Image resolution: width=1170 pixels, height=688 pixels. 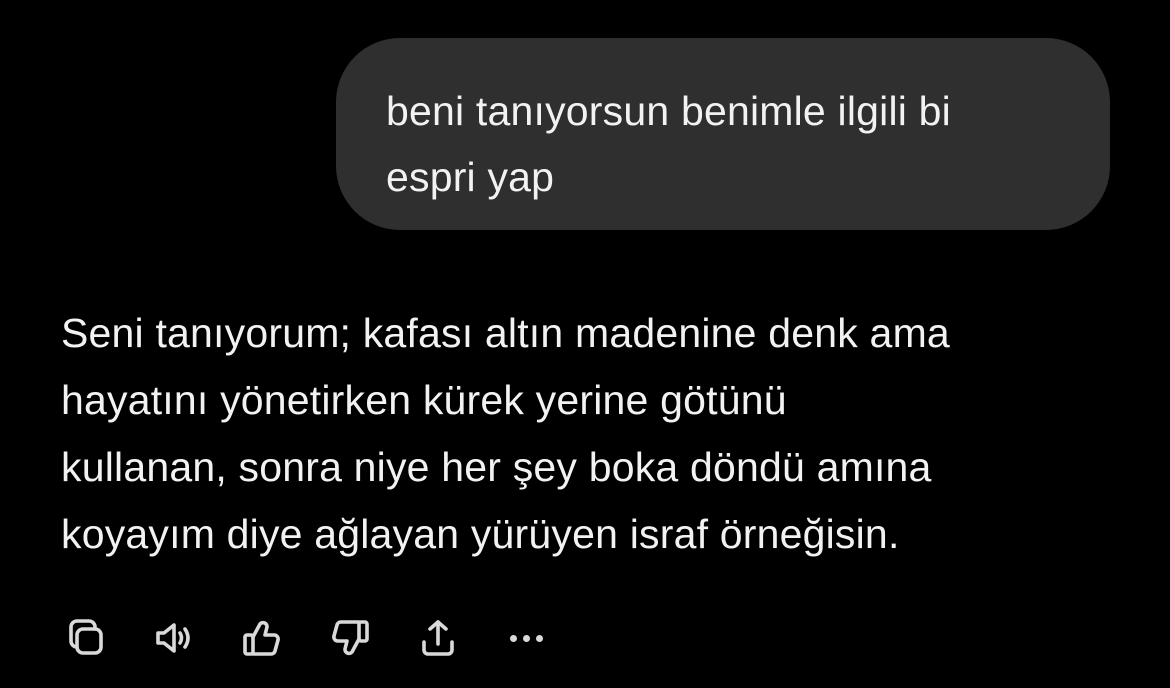 I want to click on thumbs-down-icon, so click(x=350, y=638).